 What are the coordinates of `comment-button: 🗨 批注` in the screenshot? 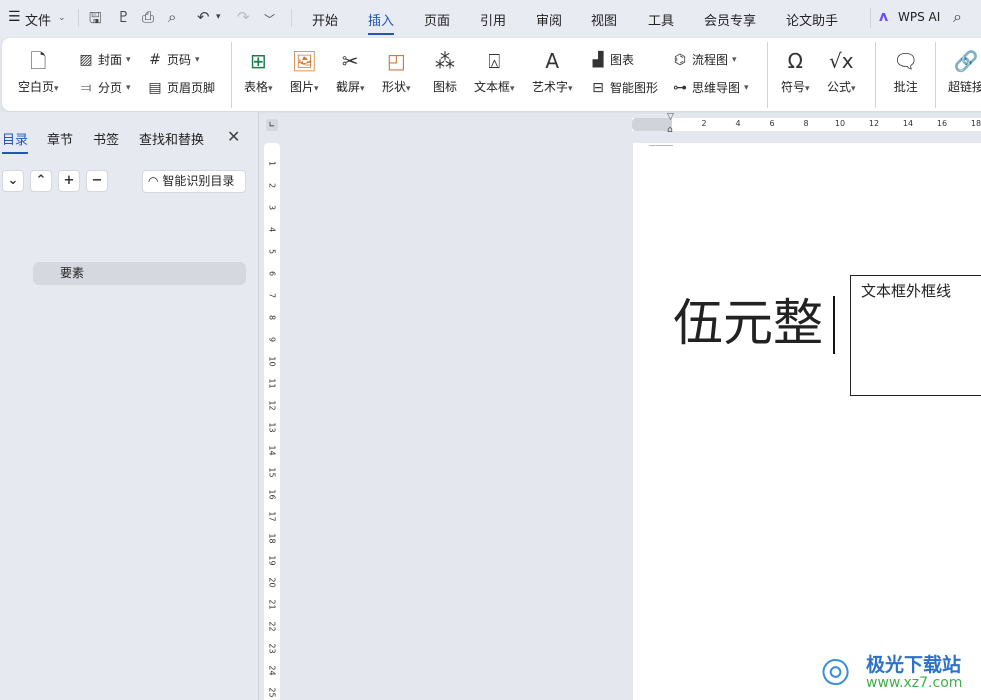 It's located at (905, 71).